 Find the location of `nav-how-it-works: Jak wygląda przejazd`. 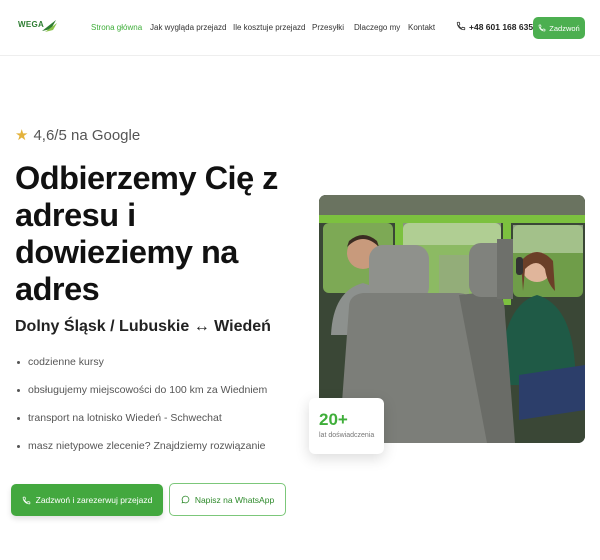

nav-how-it-works: Jak wygląda przejazd is located at coordinates (188, 27).